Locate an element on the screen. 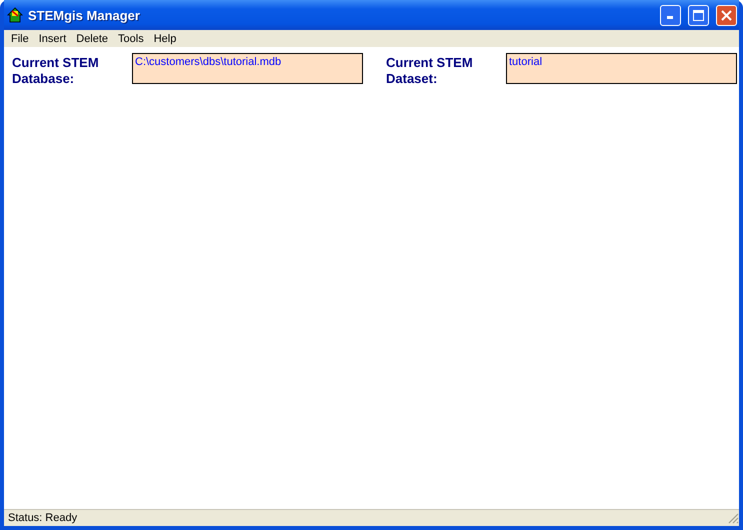 The width and height of the screenshot is (743, 530). menu-item: Insert is located at coordinates (53, 38).